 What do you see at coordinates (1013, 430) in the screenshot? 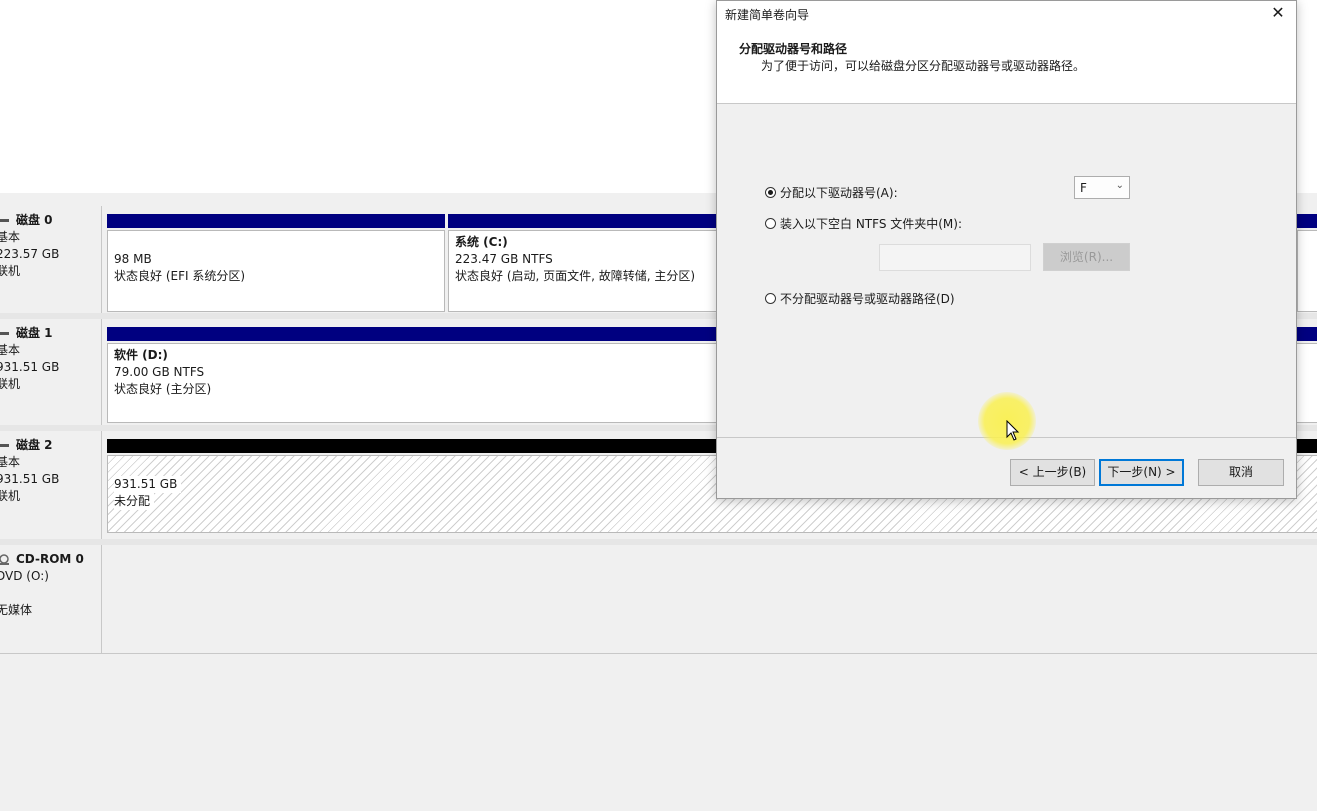
I see `mouse-pointer-icon` at bounding box center [1013, 430].